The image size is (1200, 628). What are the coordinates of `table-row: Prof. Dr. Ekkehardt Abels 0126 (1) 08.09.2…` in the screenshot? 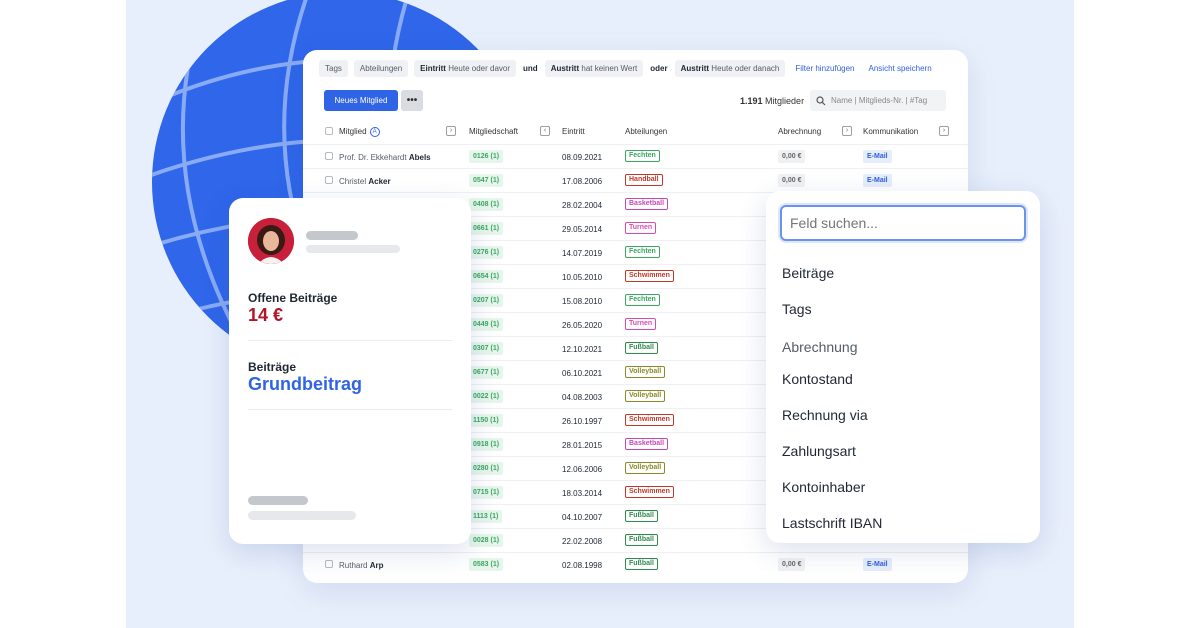 It's located at (635, 156).